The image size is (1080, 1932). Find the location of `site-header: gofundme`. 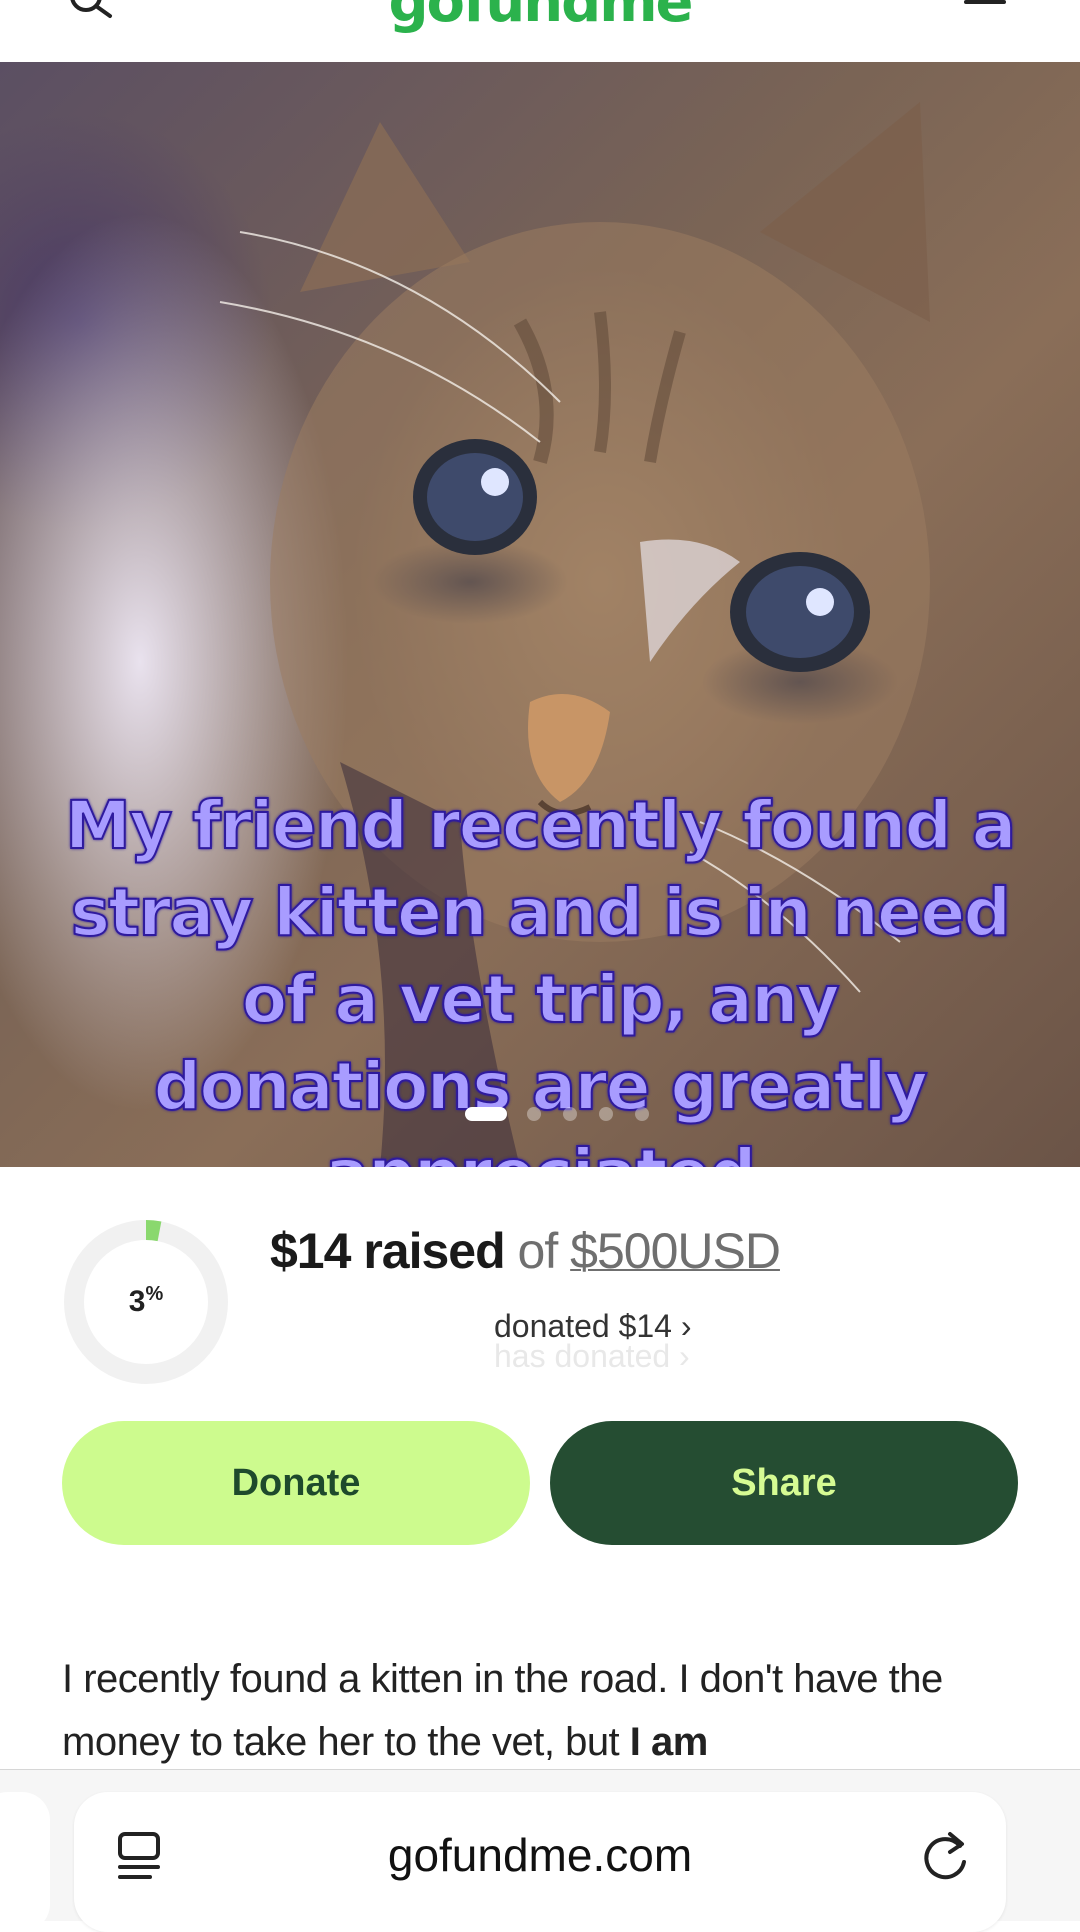

site-header: gofundme is located at coordinates (540, 31).